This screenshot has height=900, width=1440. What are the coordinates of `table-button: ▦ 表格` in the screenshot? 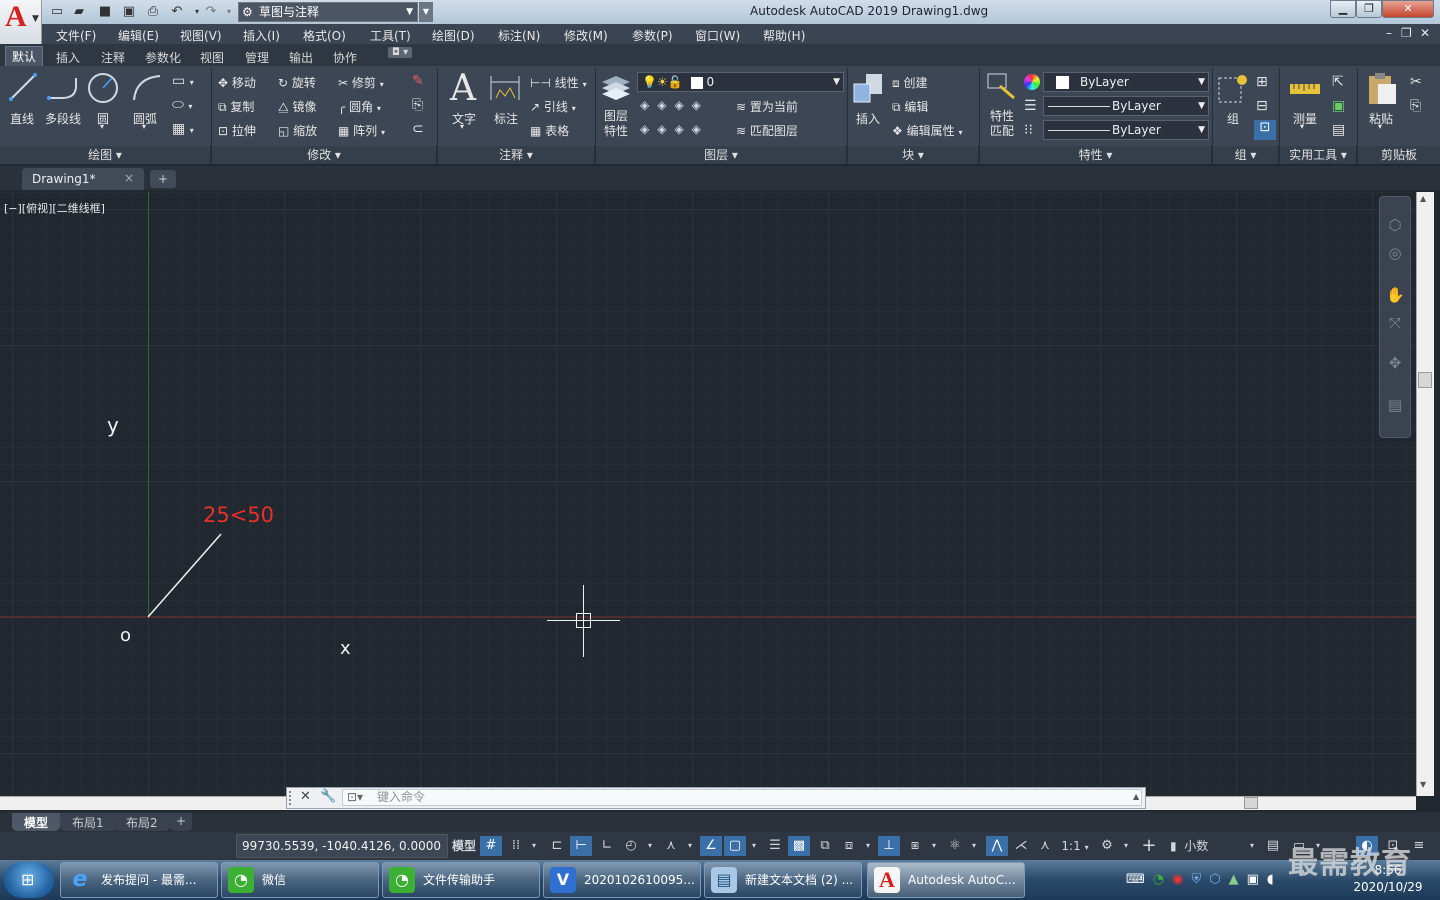 It's located at (549, 130).